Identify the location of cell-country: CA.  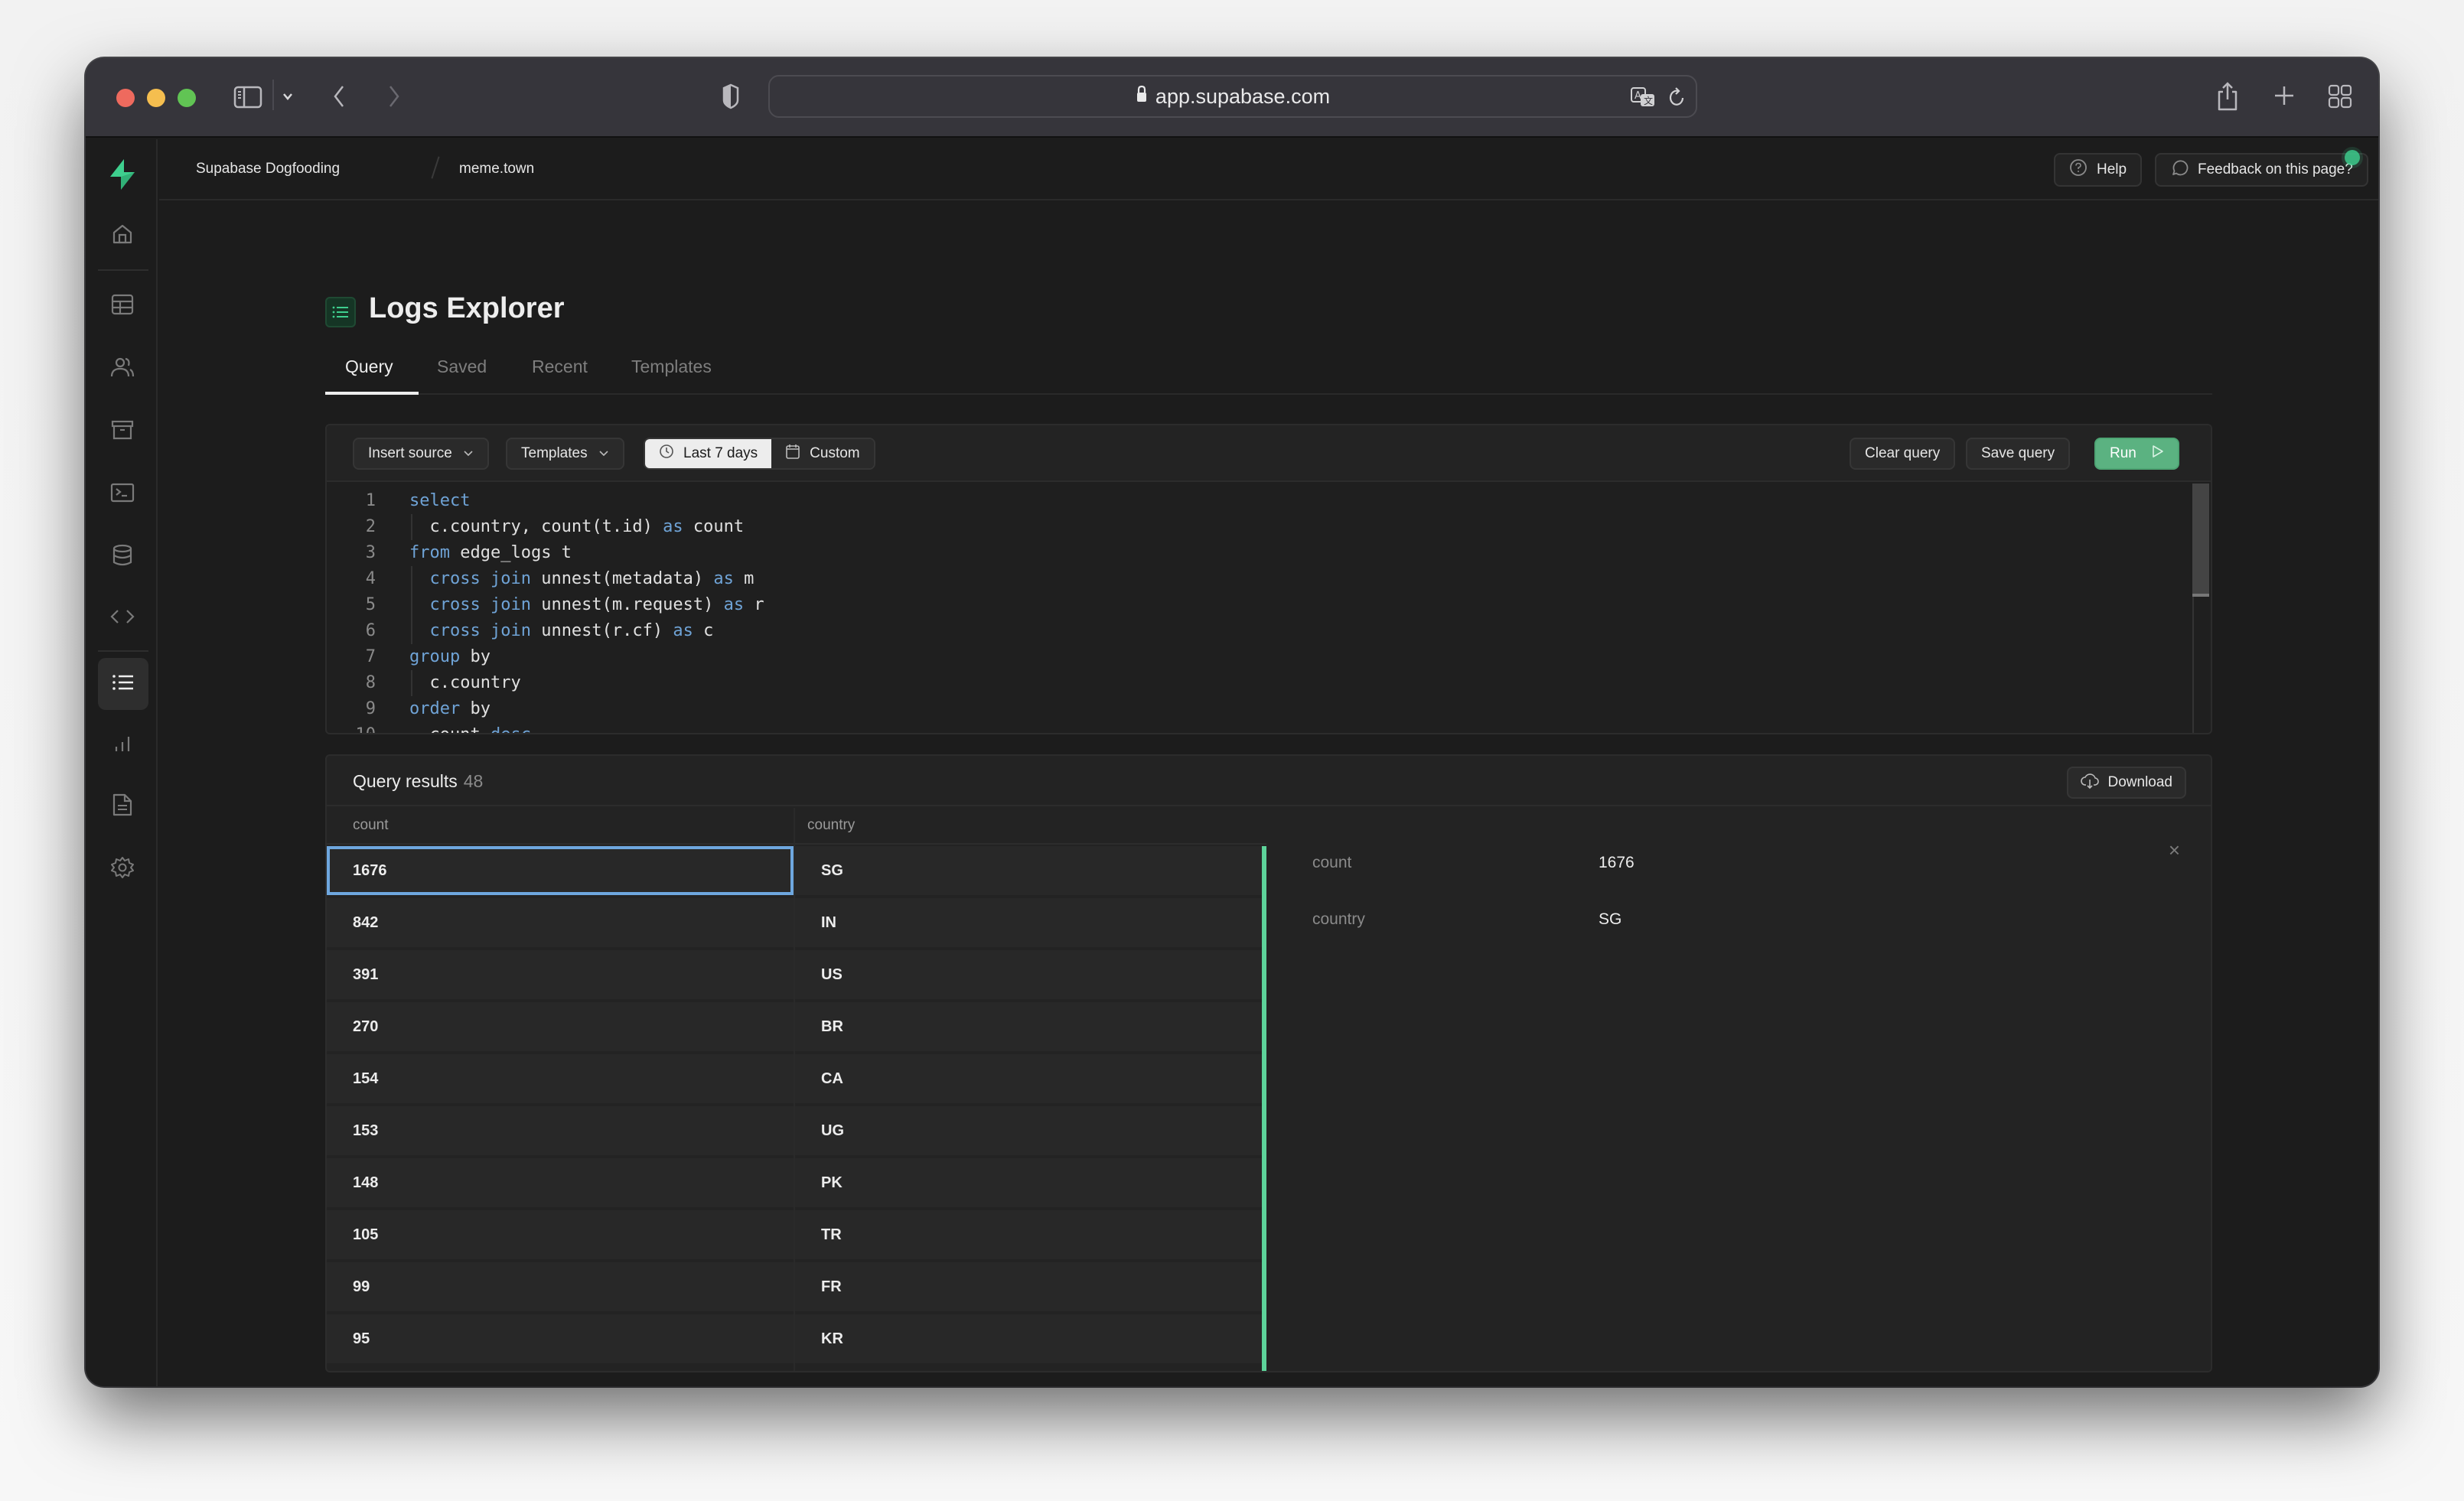
(1028, 1078).